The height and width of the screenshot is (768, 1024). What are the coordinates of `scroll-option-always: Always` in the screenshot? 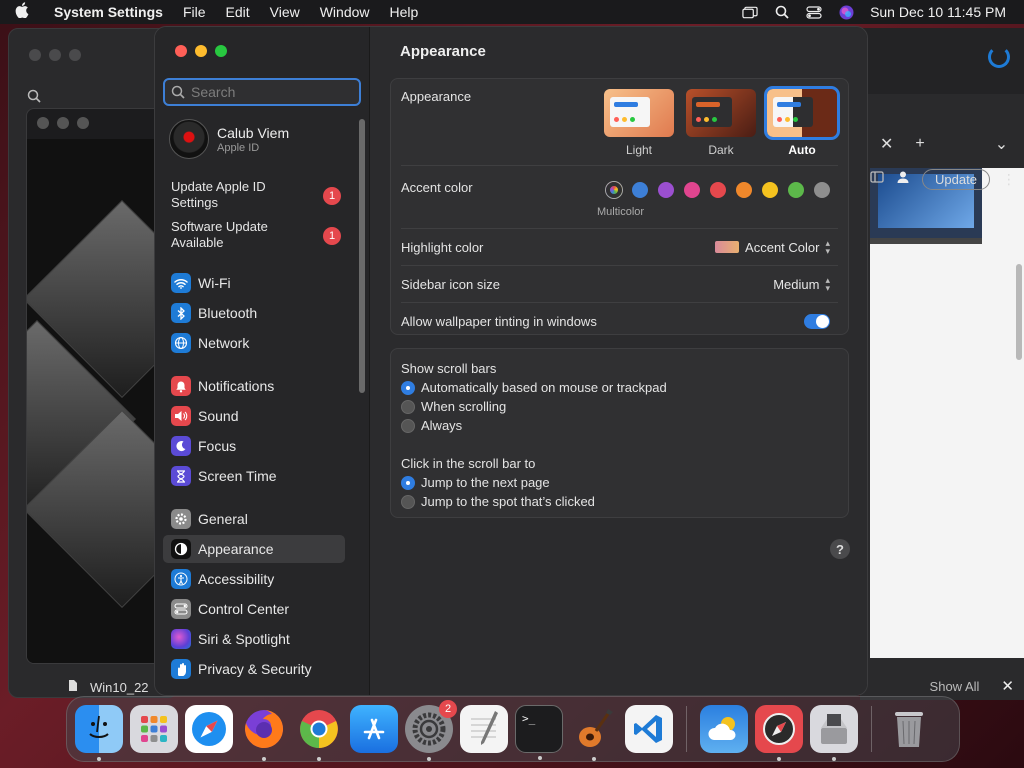 It's located at (431, 425).